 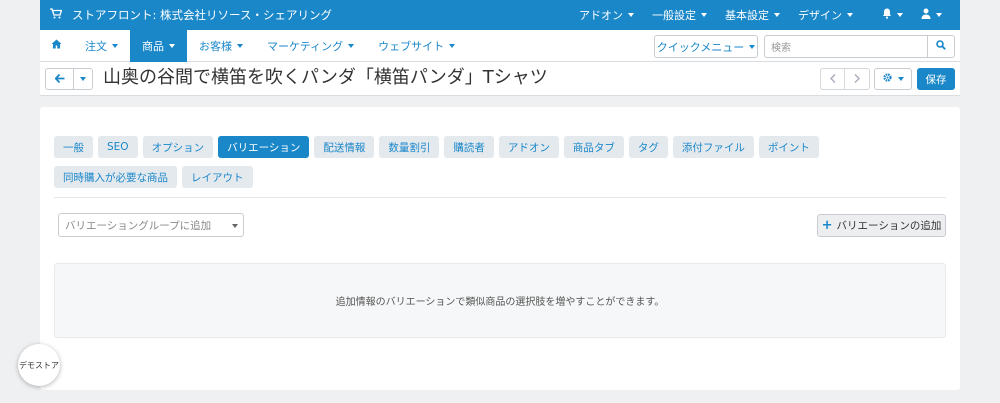 What do you see at coordinates (151, 225) in the screenshot?
I see `variation-group-select: バリエーショングループに追加` at bounding box center [151, 225].